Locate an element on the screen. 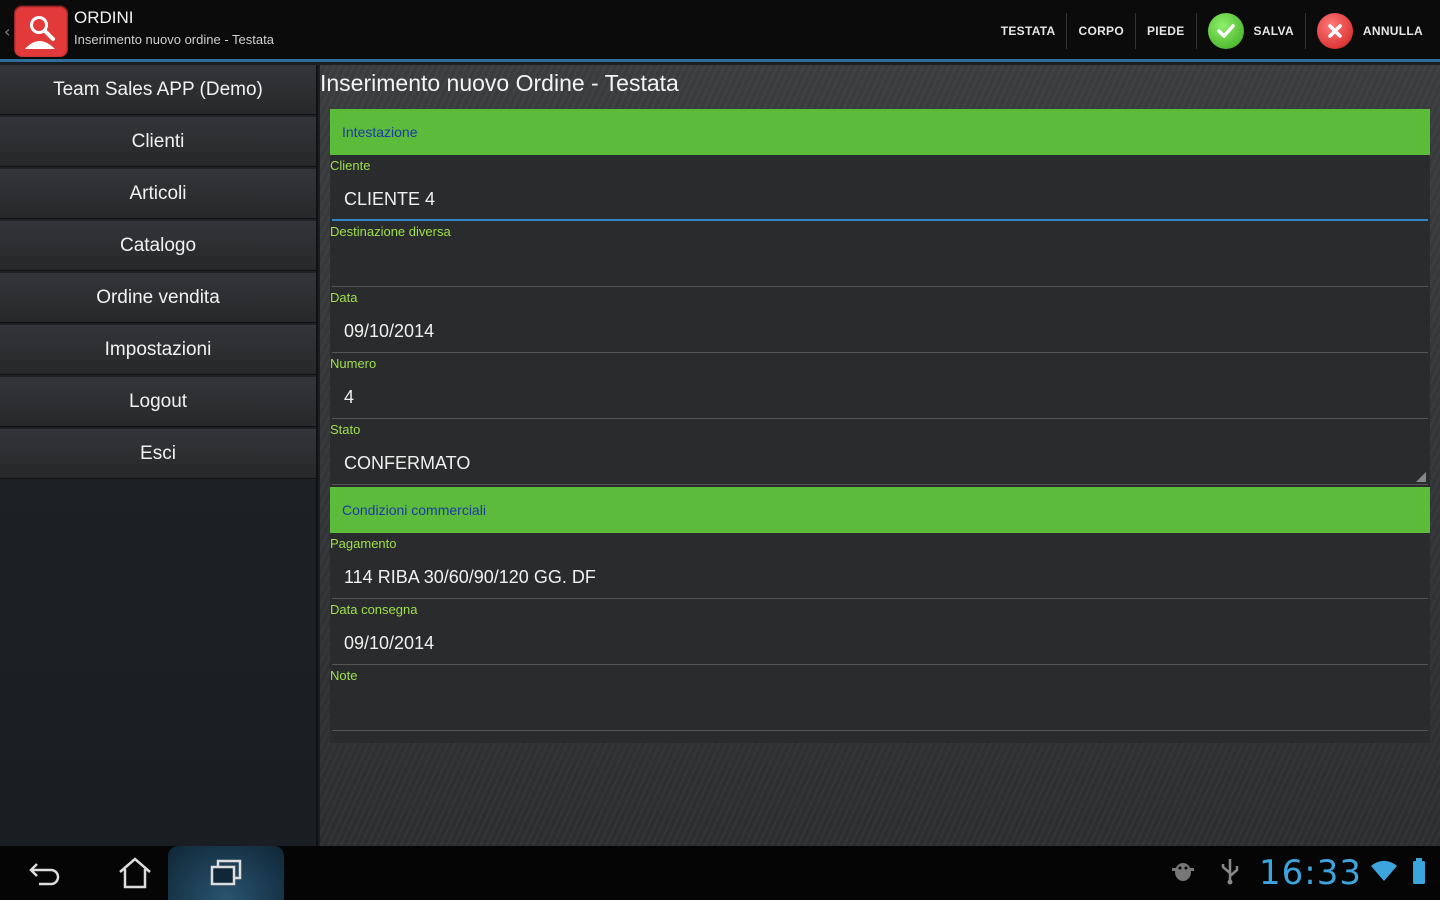 Image resolution: width=1440 pixels, height=900 pixels. wifi-icon is located at coordinates (1384, 873).